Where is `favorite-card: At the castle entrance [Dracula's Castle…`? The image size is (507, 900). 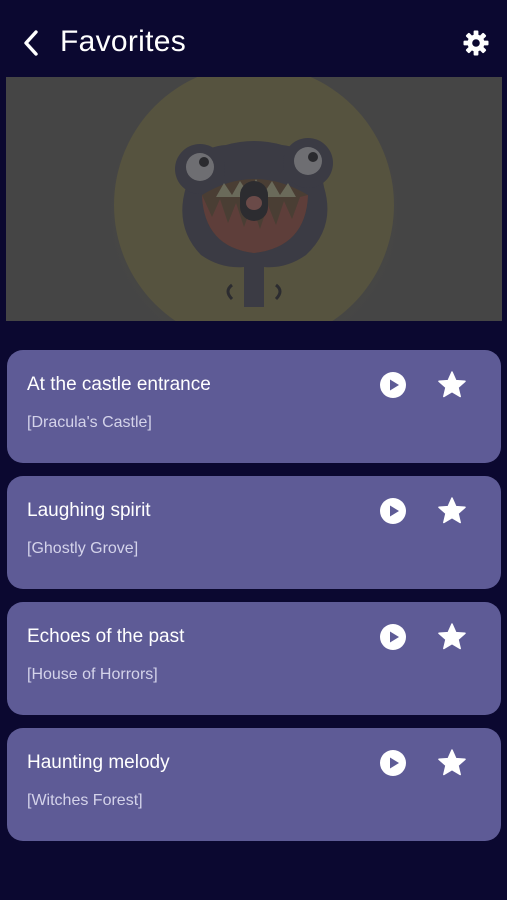
favorite-card: At the castle entrance [Dracula's Castle… is located at coordinates (254, 406).